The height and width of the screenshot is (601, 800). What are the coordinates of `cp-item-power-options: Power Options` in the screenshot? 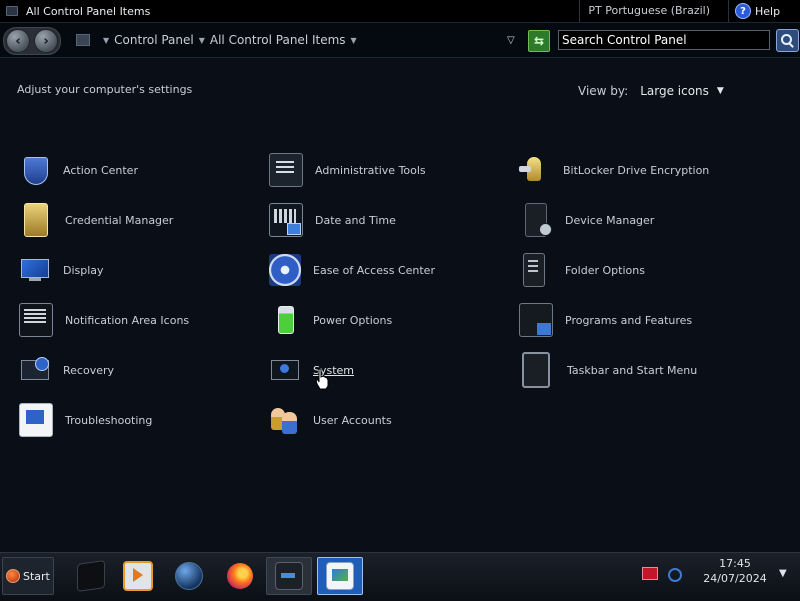 It's located at (387, 320).